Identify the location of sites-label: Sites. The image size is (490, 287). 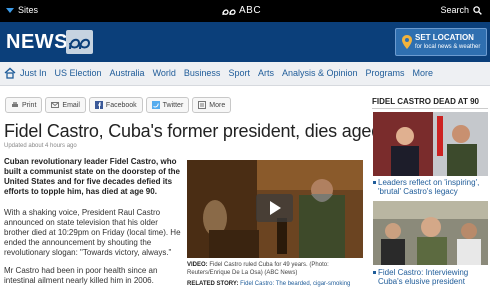
(28, 10).